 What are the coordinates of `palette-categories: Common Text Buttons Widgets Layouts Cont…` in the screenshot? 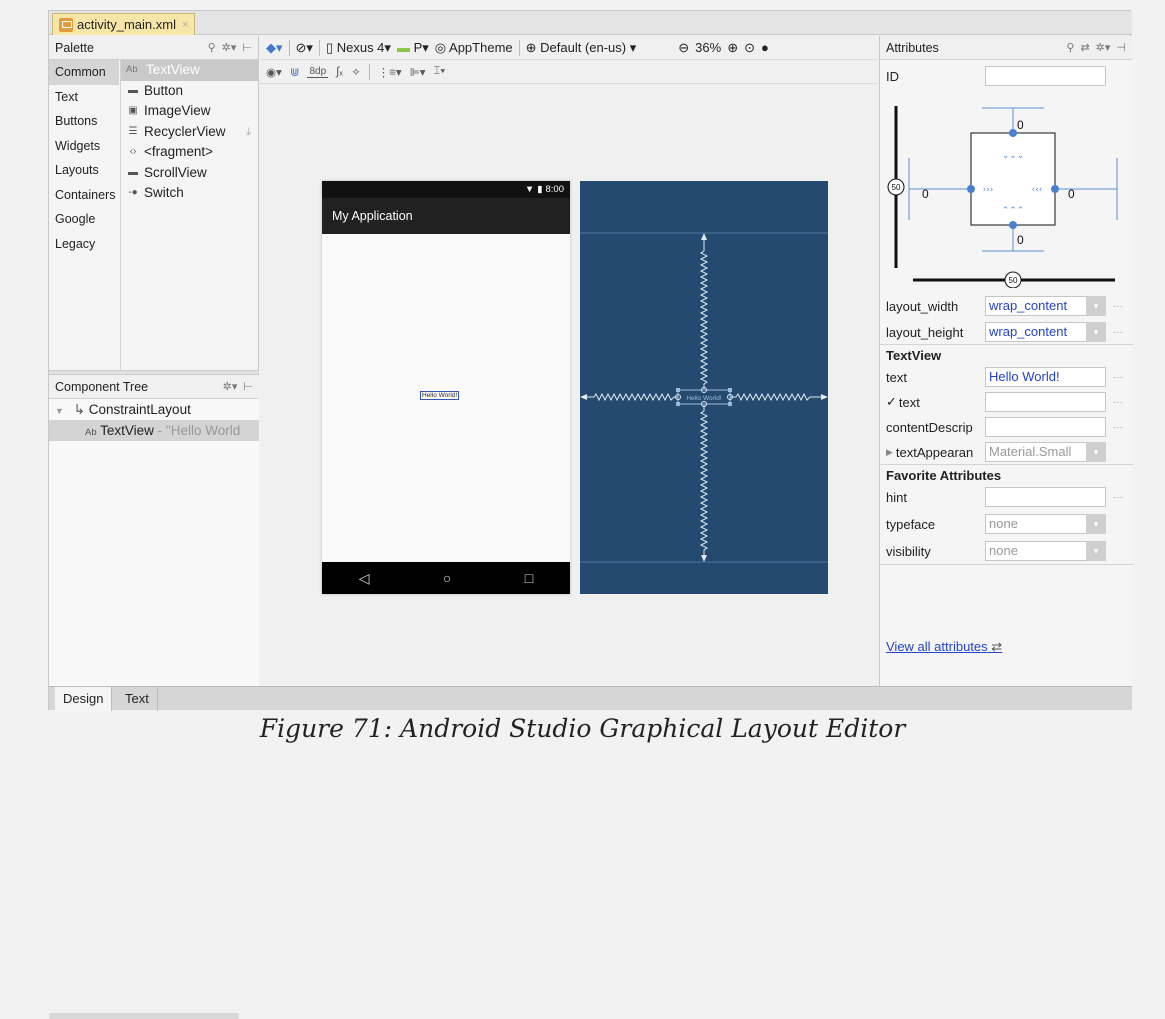 It's located at (84, 158).